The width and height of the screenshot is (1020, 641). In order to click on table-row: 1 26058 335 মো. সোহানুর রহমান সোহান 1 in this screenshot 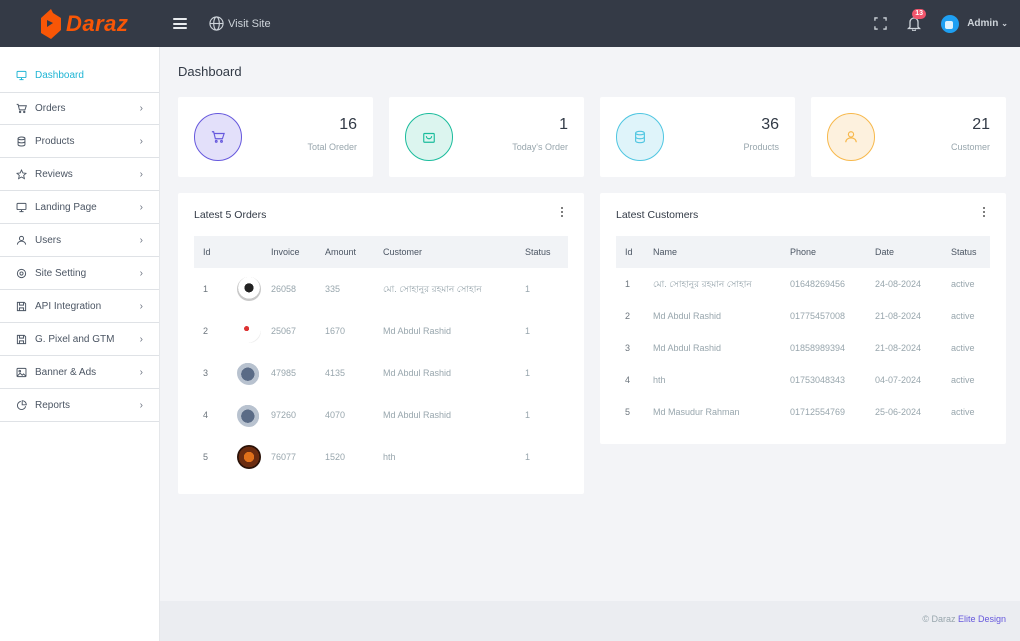, I will do `click(381, 289)`.